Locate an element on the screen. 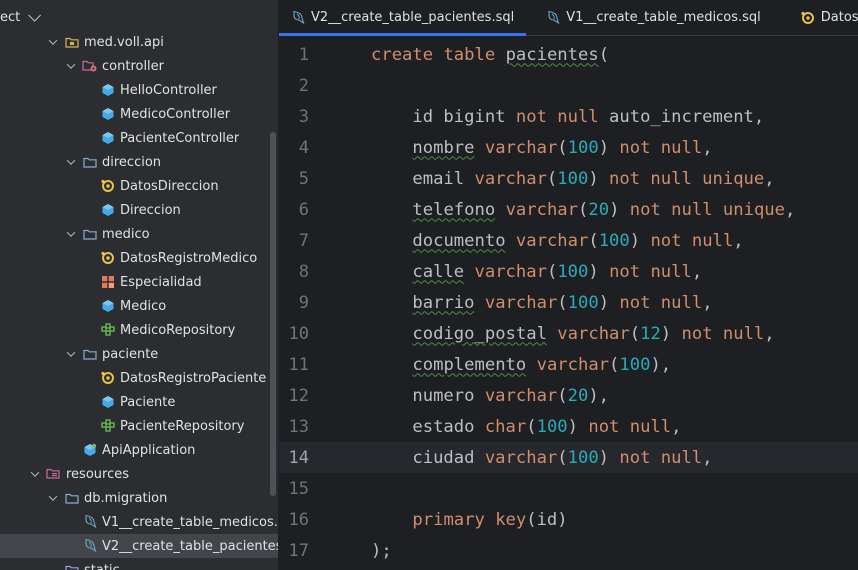 Image resolution: width=858 pixels, height=570 pixels. code-line: 7 documento varchar(100) not null, is located at coordinates (568, 240).